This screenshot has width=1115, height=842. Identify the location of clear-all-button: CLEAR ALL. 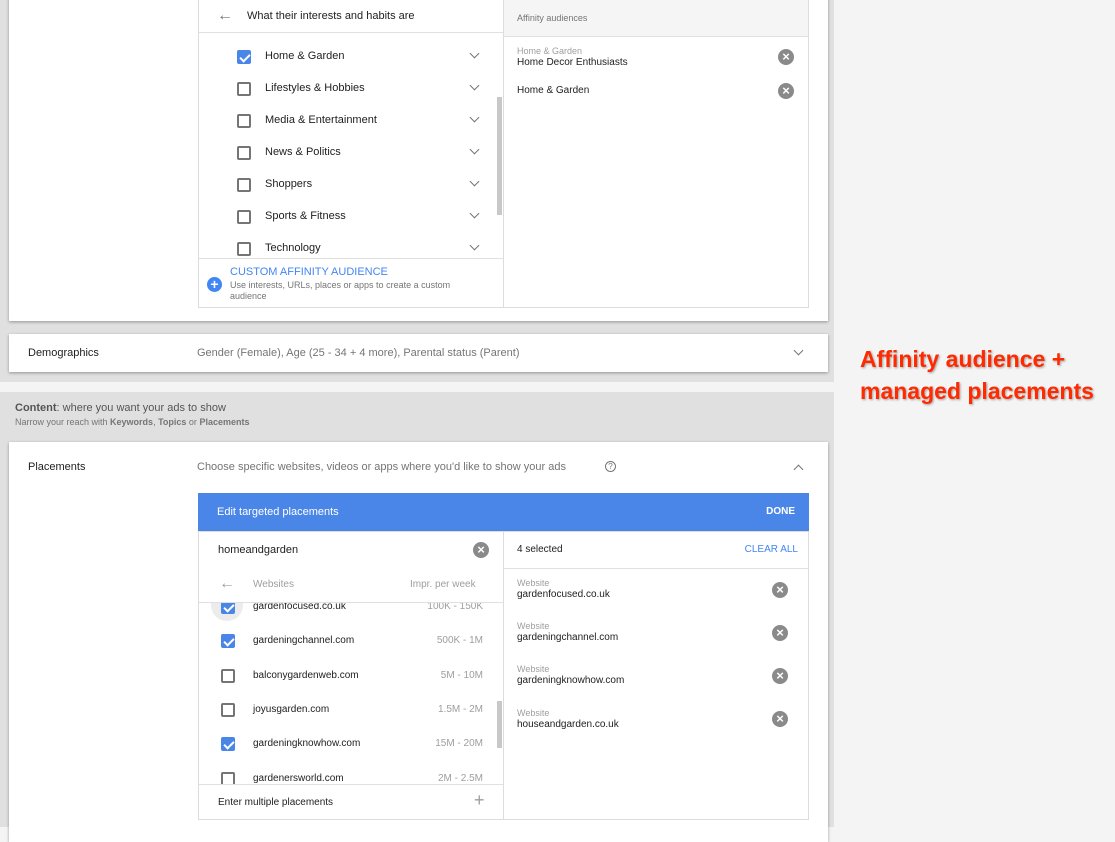
(771, 549).